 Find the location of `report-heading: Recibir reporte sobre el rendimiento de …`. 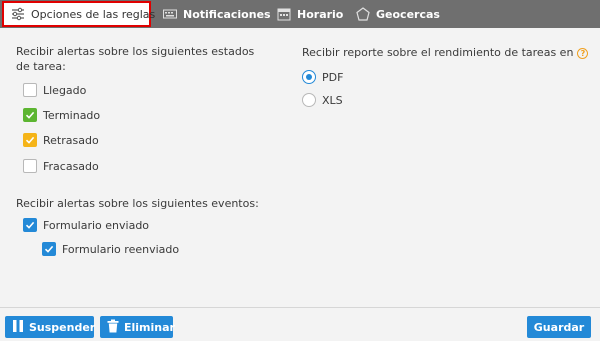

report-heading: Recibir reporte sobre el rendimiento de … is located at coordinates (445, 52).